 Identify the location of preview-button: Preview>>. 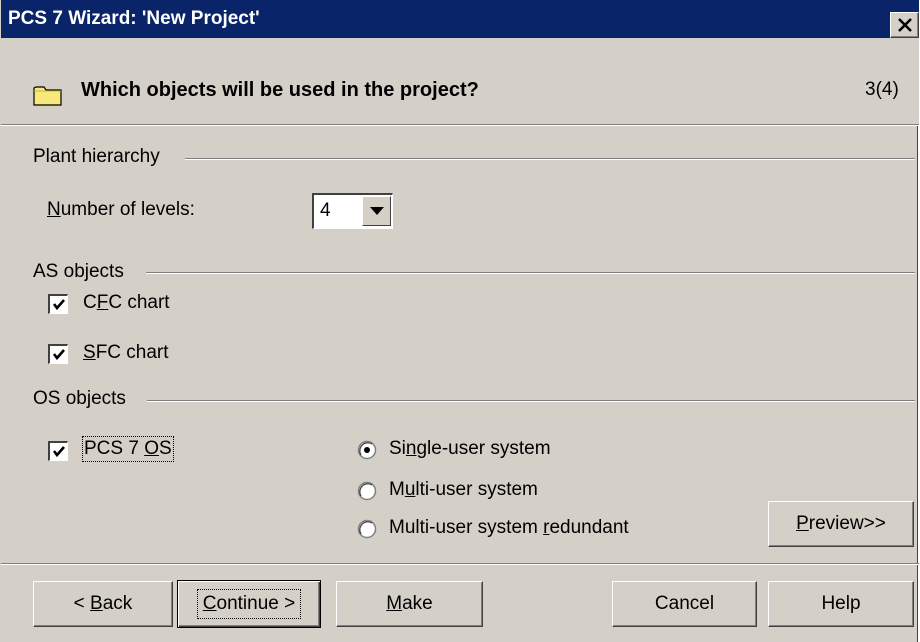
(841, 524).